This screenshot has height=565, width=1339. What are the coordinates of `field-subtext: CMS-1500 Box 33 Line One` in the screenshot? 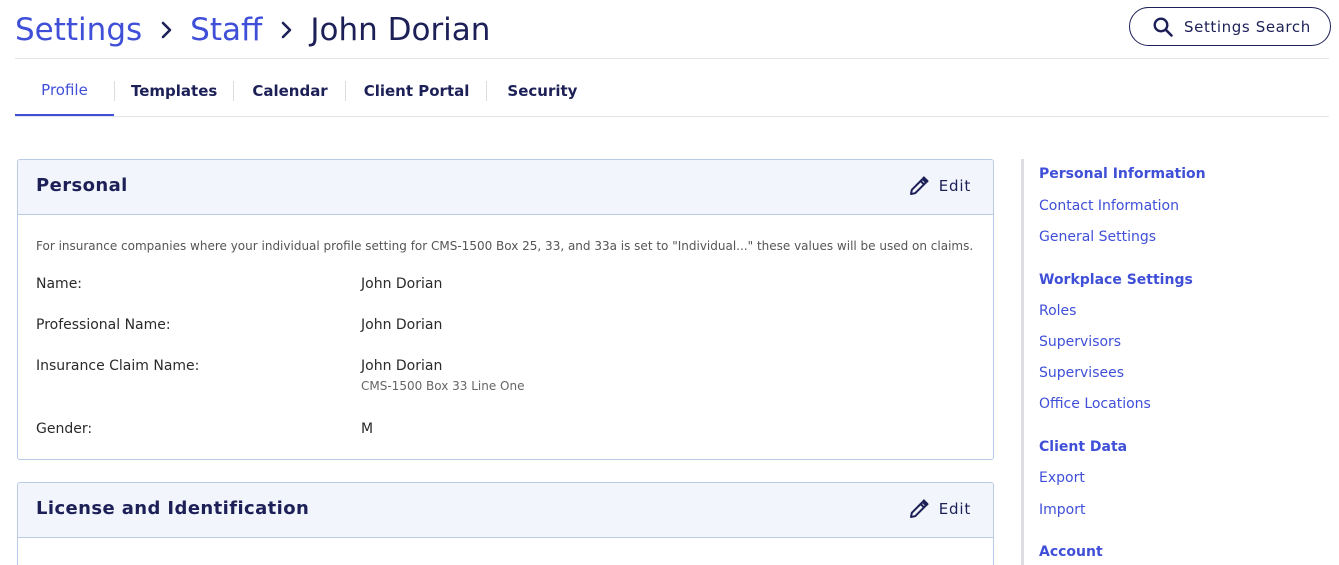 It's located at (443, 386).